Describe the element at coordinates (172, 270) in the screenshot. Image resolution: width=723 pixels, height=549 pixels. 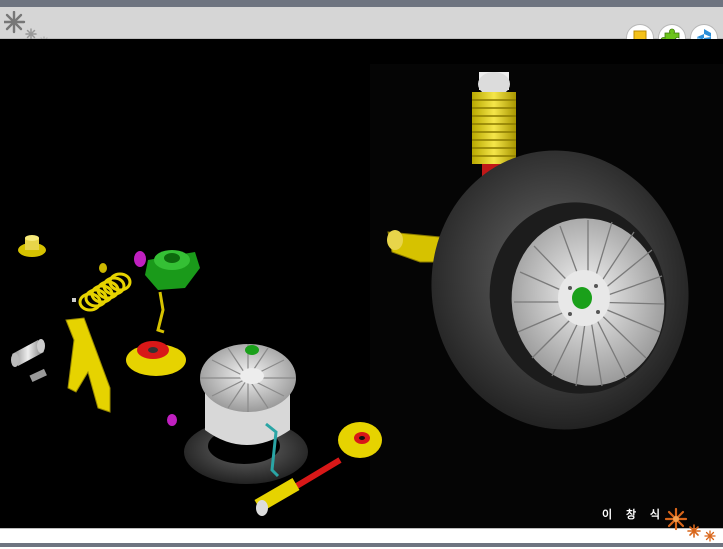
I see `steering-knuckle` at that location.